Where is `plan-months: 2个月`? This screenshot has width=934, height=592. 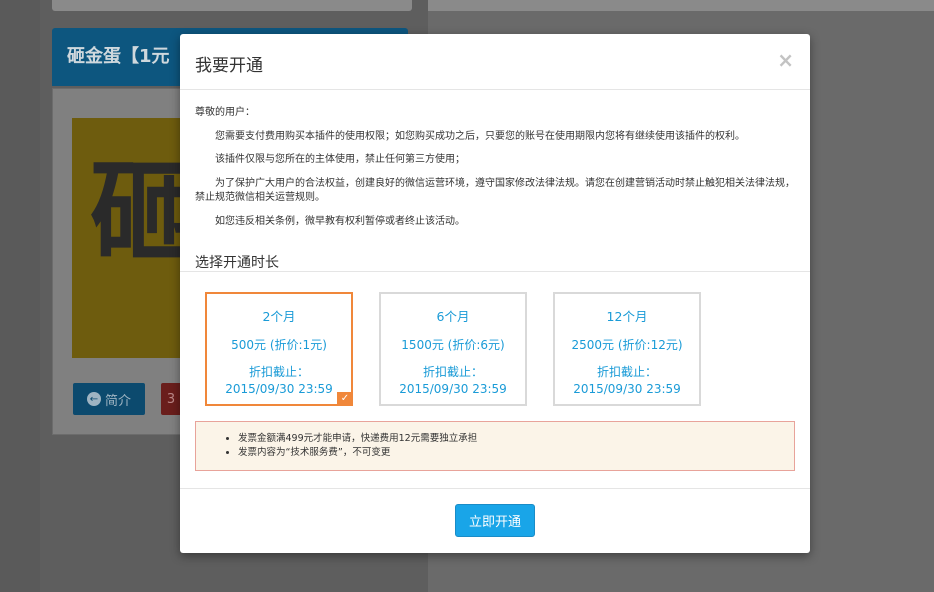
plan-months: 2个月 is located at coordinates (279, 316).